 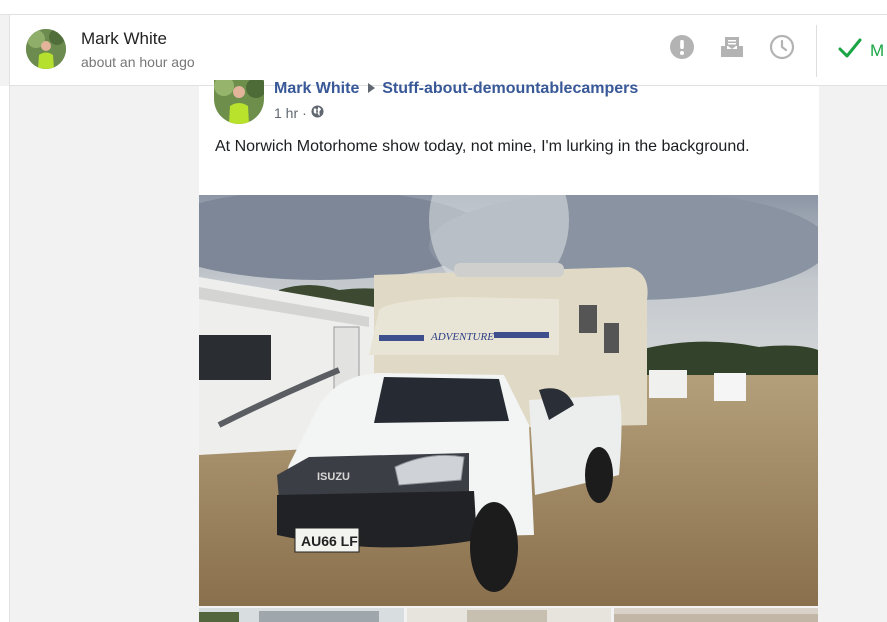 I want to click on plate-text: AU66 LFK, so click(x=334, y=541).